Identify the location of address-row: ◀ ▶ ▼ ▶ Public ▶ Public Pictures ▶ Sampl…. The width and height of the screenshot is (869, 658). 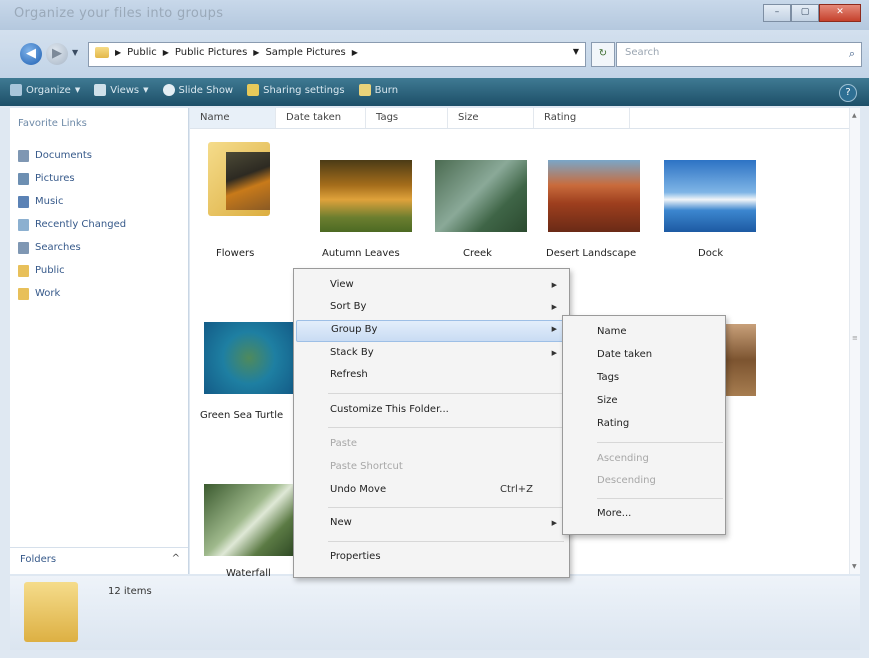
(434, 54).